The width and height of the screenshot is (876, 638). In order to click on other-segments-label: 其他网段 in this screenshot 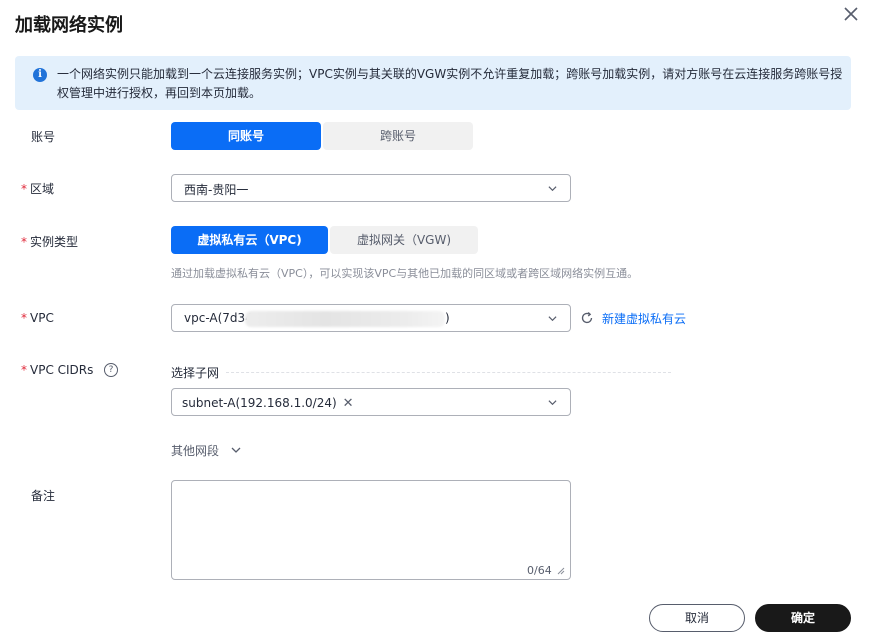, I will do `click(195, 451)`.